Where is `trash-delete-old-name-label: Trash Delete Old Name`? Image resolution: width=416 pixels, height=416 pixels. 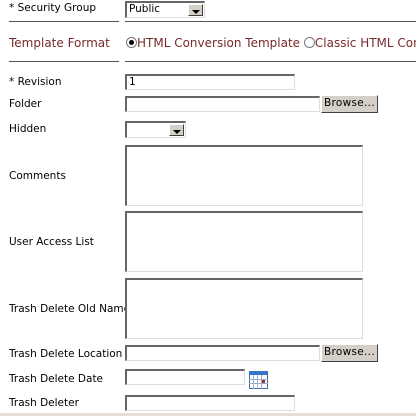 trash-delete-old-name-label: Trash Delete Old Name is located at coordinates (70, 309).